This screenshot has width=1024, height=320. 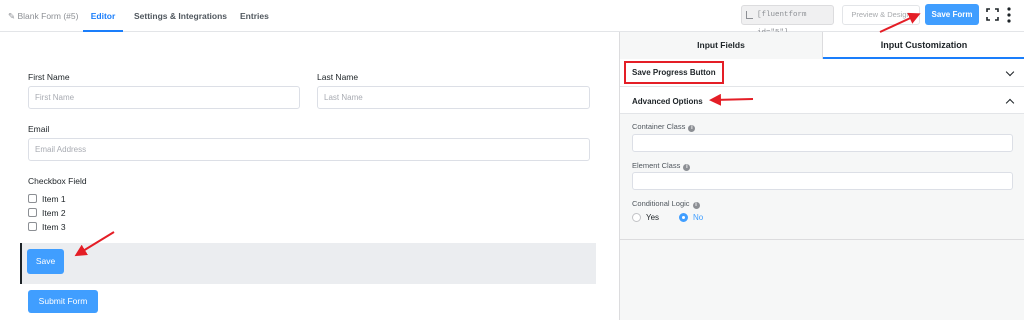 I want to click on radio-no-label: No, so click(x=698, y=217).